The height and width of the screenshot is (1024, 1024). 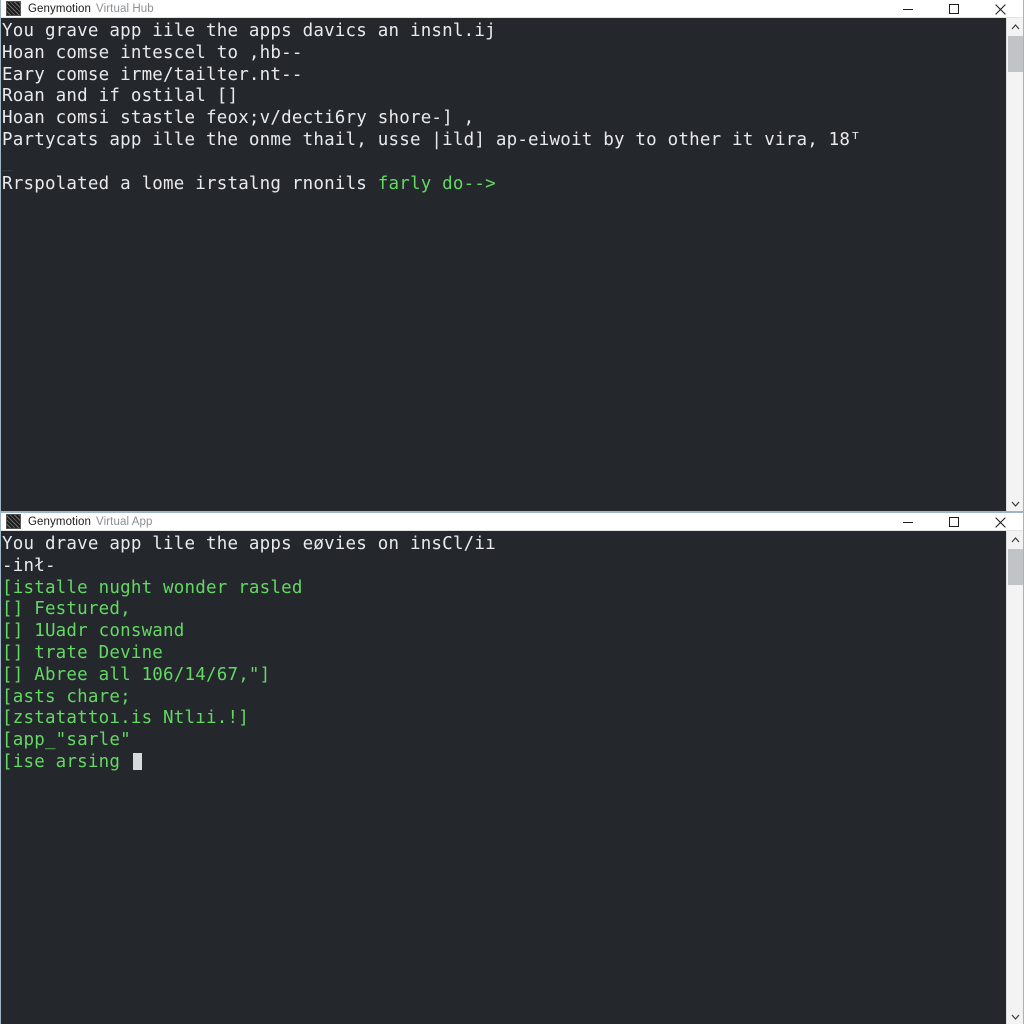 I want to click on vertical-scrollbar-bottom, so click(x=1014, y=777).